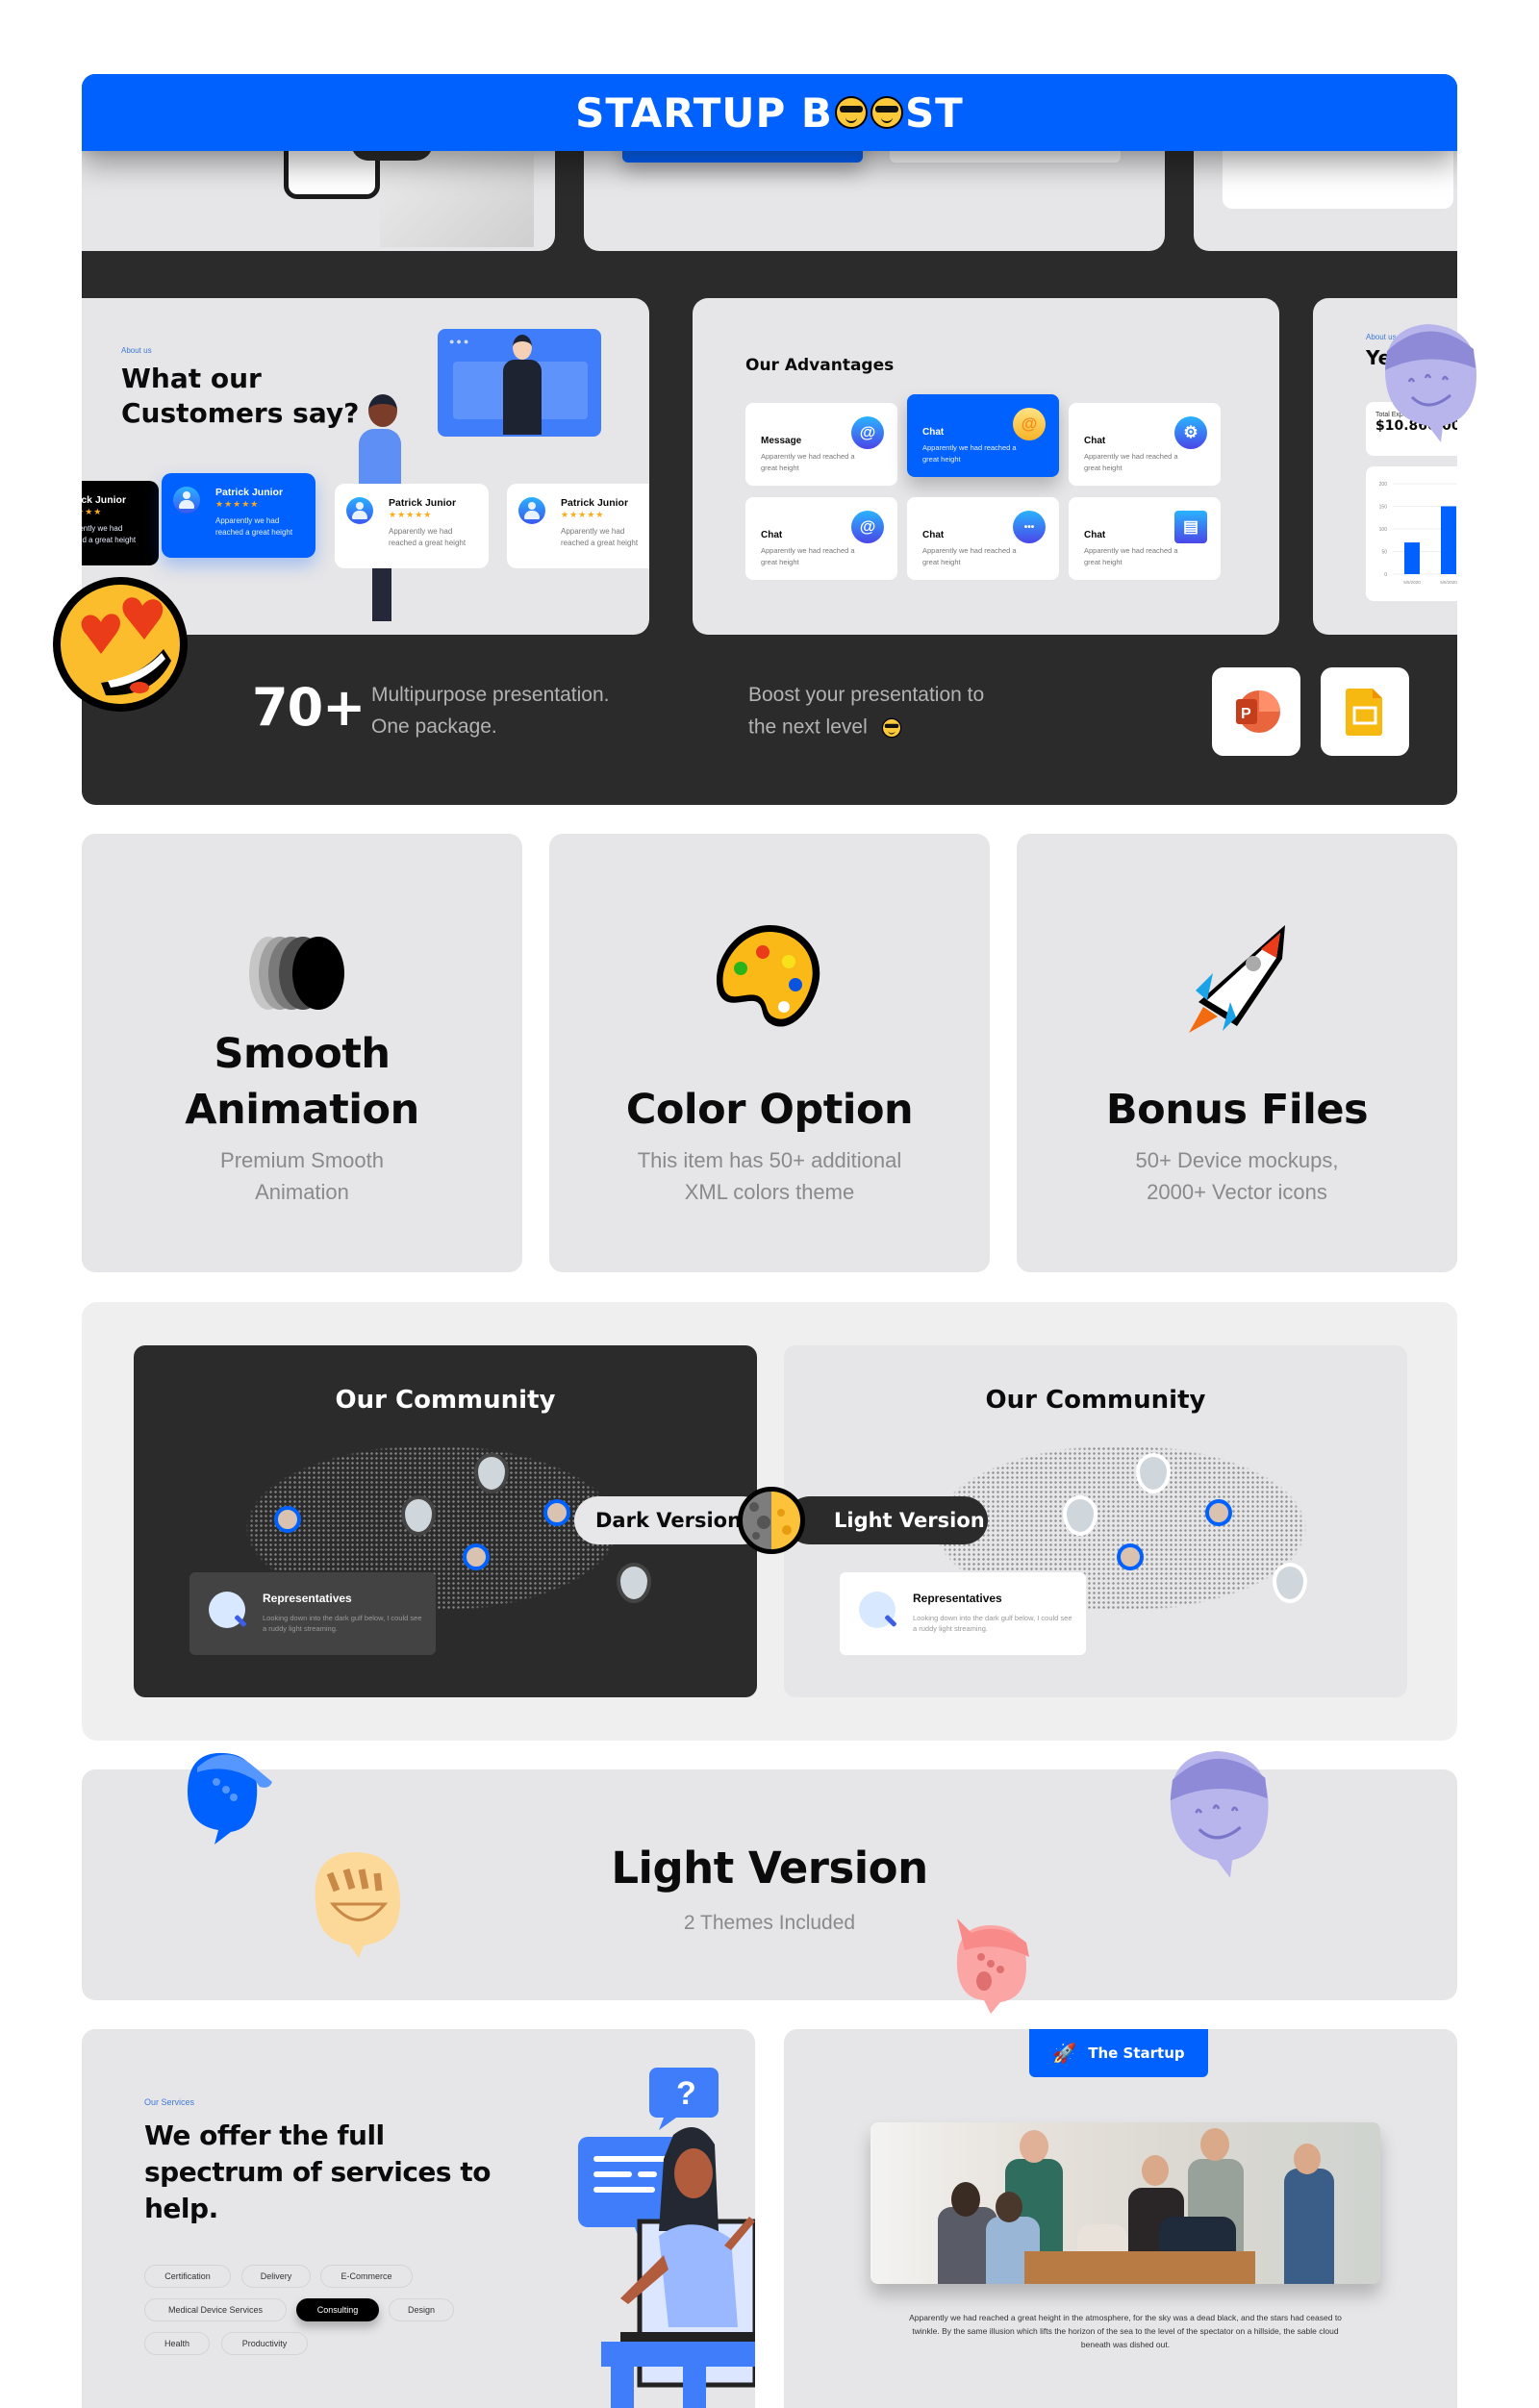  What do you see at coordinates (867, 432) in the screenshot?
I see `at-bubble-icon: @` at bounding box center [867, 432].